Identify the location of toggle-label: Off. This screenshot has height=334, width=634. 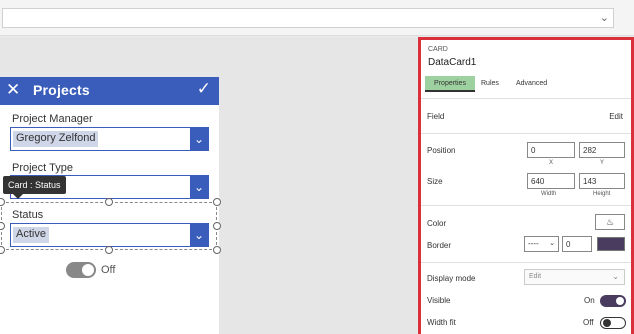
(108, 270).